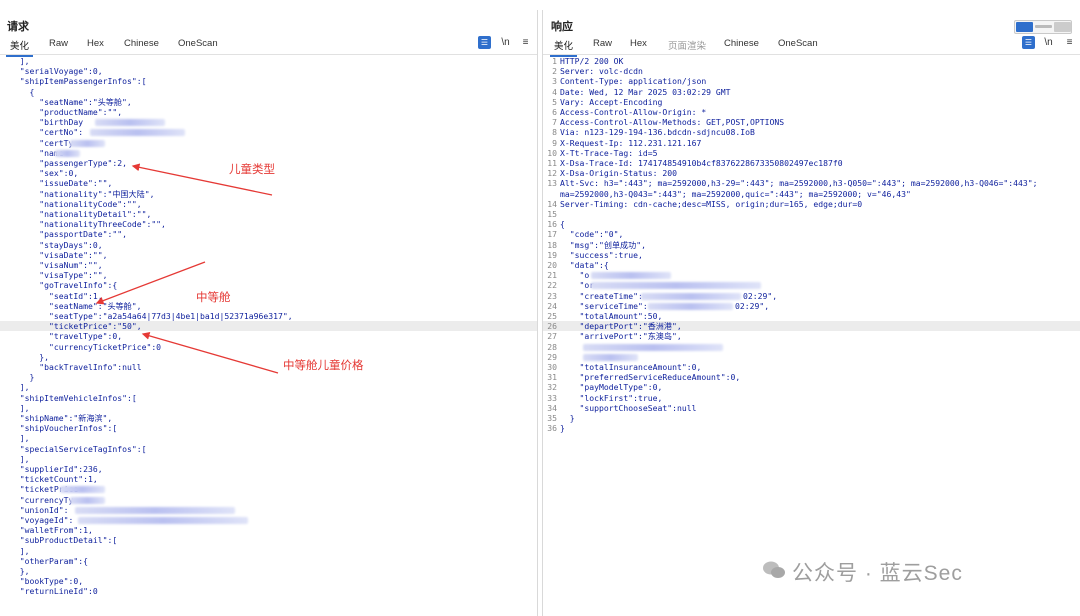 The width and height of the screenshot is (1080, 616). What do you see at coordinates (811, 102) in the screenshot?
I see `response-code-line: 5 Vary: Accept-Encoding` at bounding box center [811, 102].